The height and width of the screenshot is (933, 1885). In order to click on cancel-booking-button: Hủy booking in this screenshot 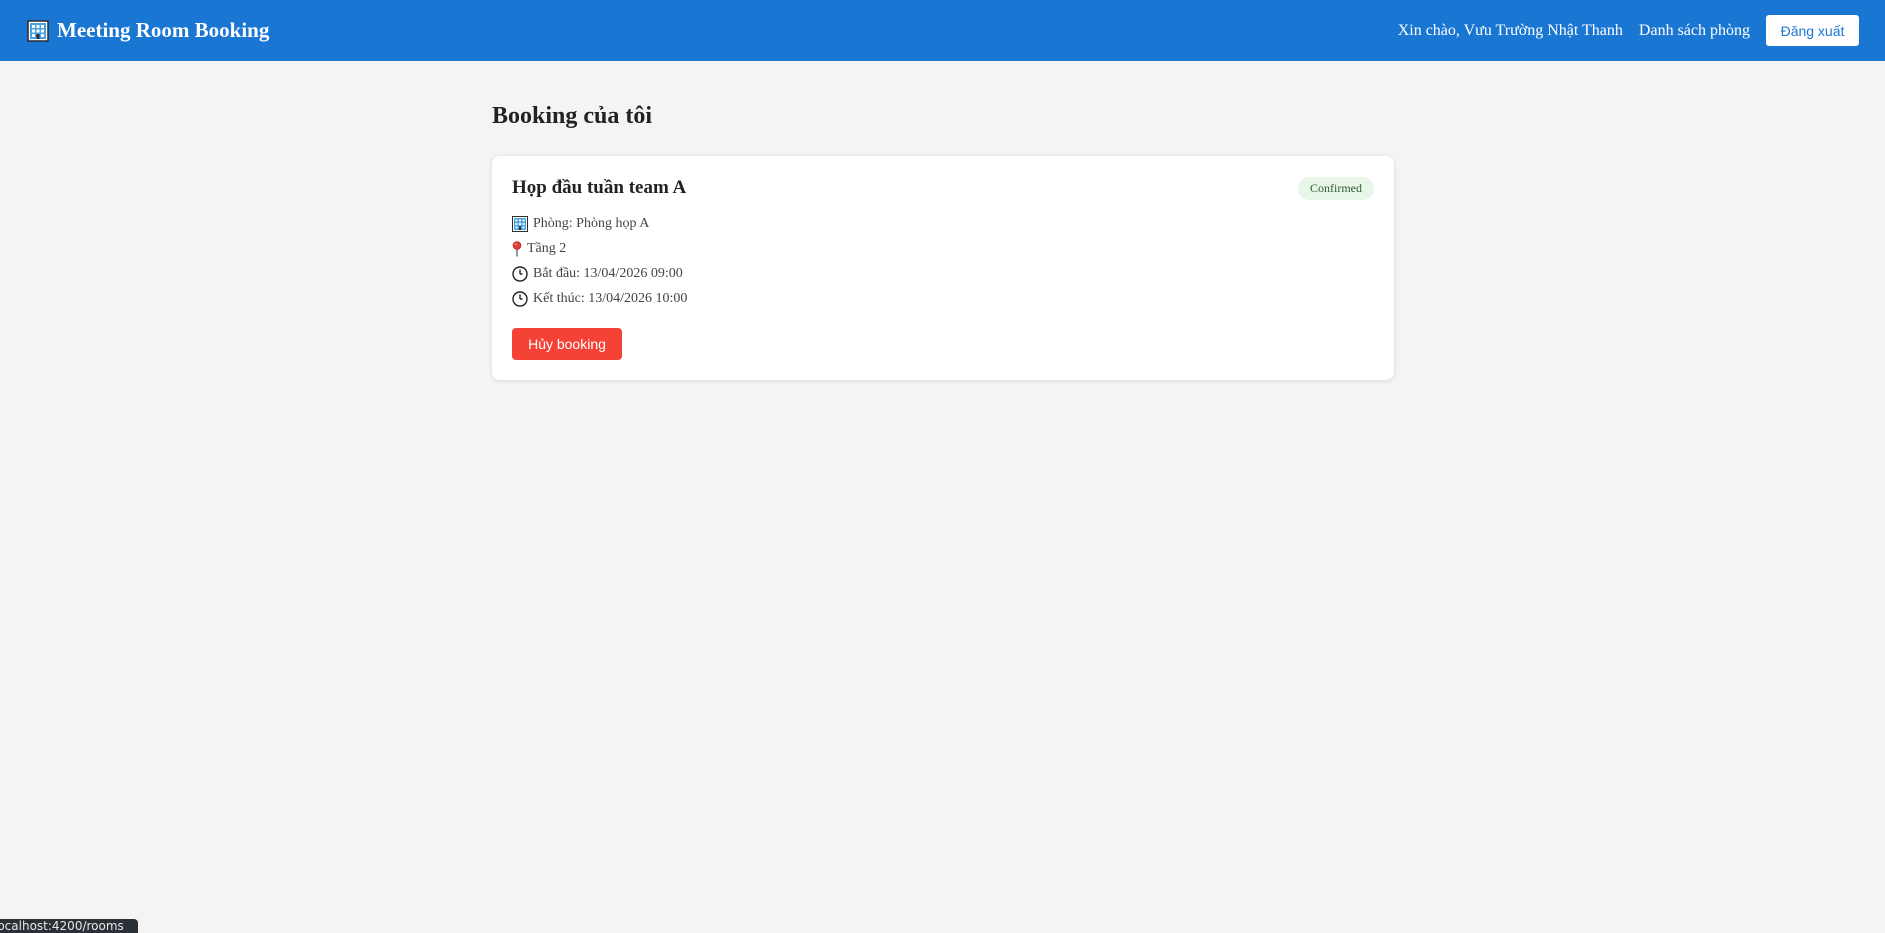, I will do `click(567, 344)`.